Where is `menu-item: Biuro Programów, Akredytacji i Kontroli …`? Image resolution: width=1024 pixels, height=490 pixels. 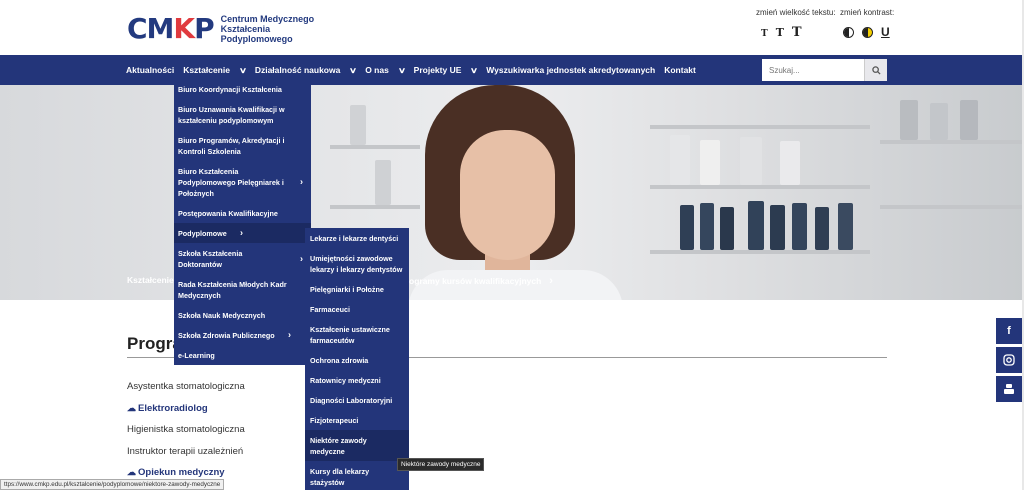 menu-item: Biuro Programów, Akredytacji i Kontroli … is located at coordinates (242, 145).